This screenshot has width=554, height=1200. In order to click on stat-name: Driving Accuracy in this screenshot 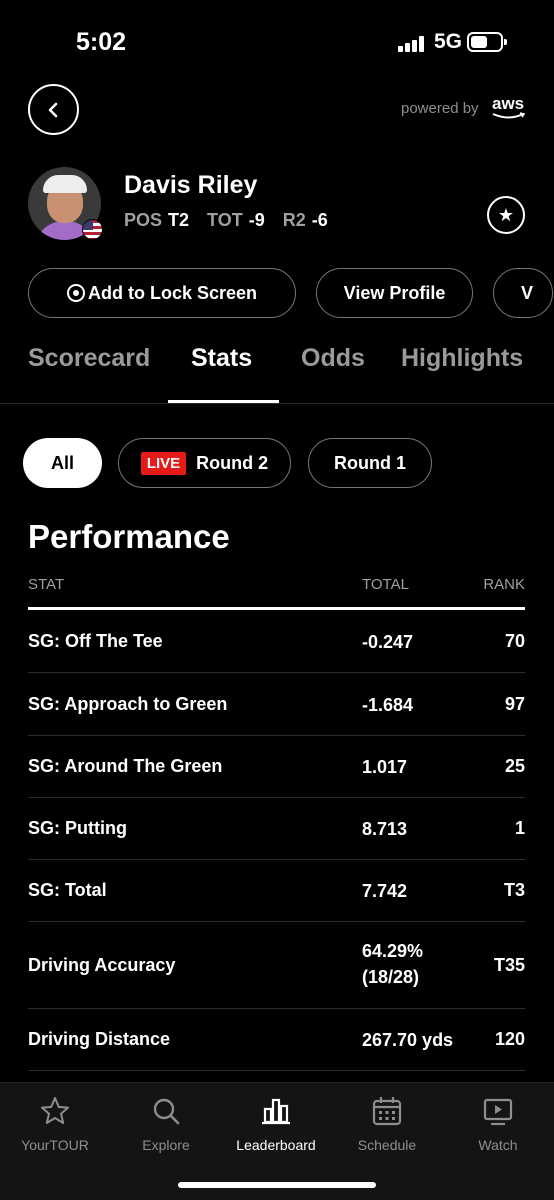, I will do `click(102, 965)`.